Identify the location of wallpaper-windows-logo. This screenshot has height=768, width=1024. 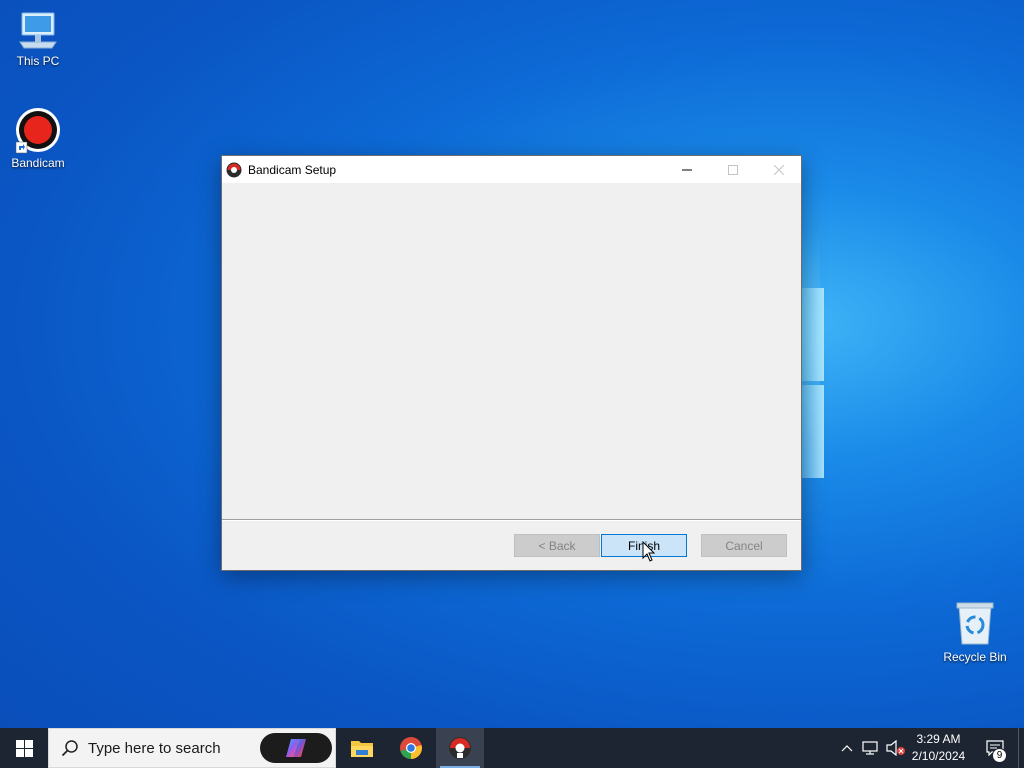
(813, 383).